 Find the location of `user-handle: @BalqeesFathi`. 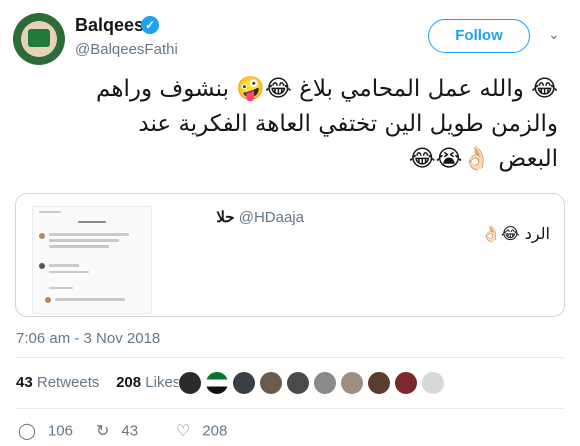

user-handle: @BalqeesFathi is located at coordinates (126, 49).